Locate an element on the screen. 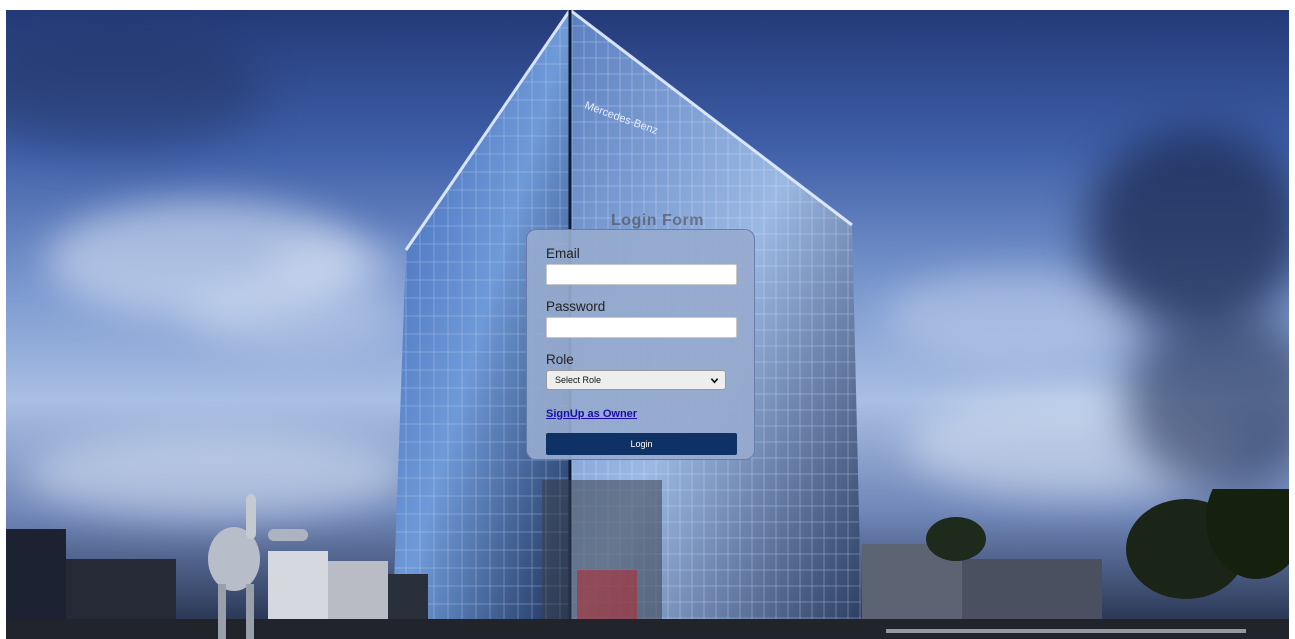 This screenshot has width=1295, height=639. chevron-down-icon is located at coordinates (714, 380).